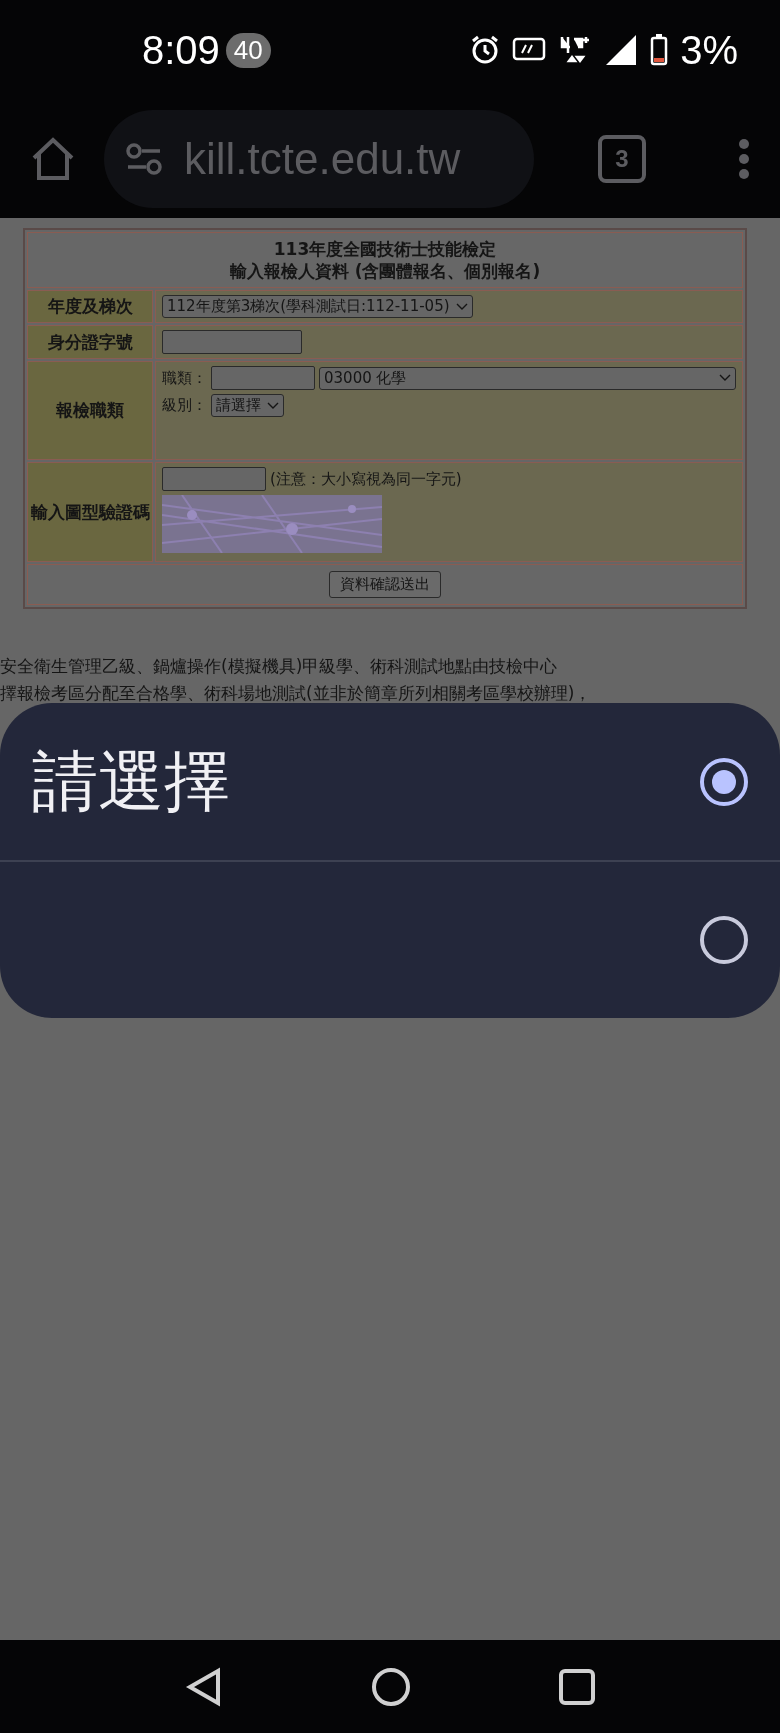 This screenshot has width=780, height=1733. Describe the element at coordinates (90, 512) in the screenshot. I see `row-label: 輸入圖型驗證碼` at that location.